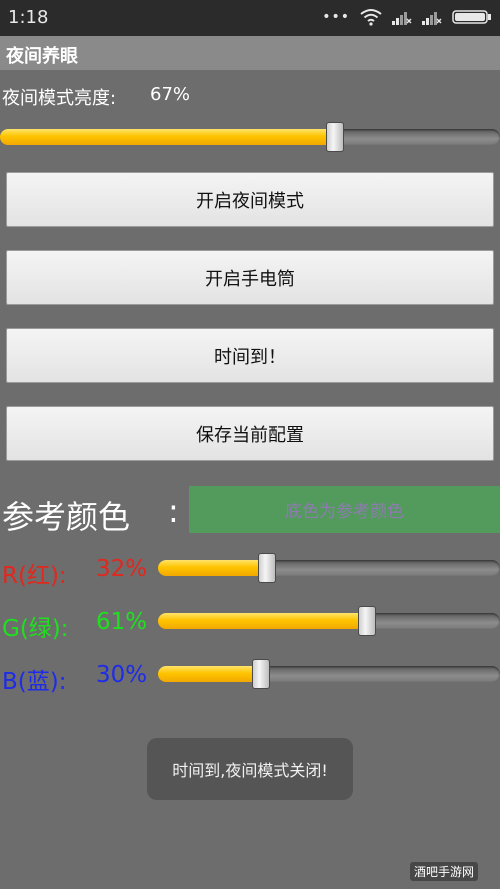 The width and height of the screenshot is (500, 889). I want to click on status-bar: 1:18 •••, so click(250, 18).